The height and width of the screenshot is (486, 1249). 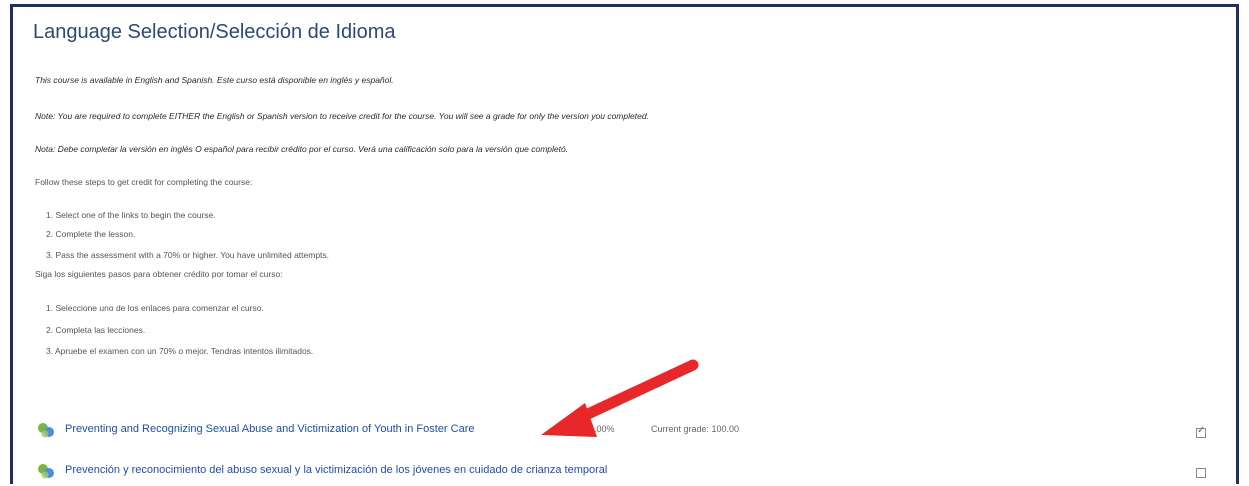 I want to click on step-es-2: 2. Completa las lecciones., so click(x=96, y=330).